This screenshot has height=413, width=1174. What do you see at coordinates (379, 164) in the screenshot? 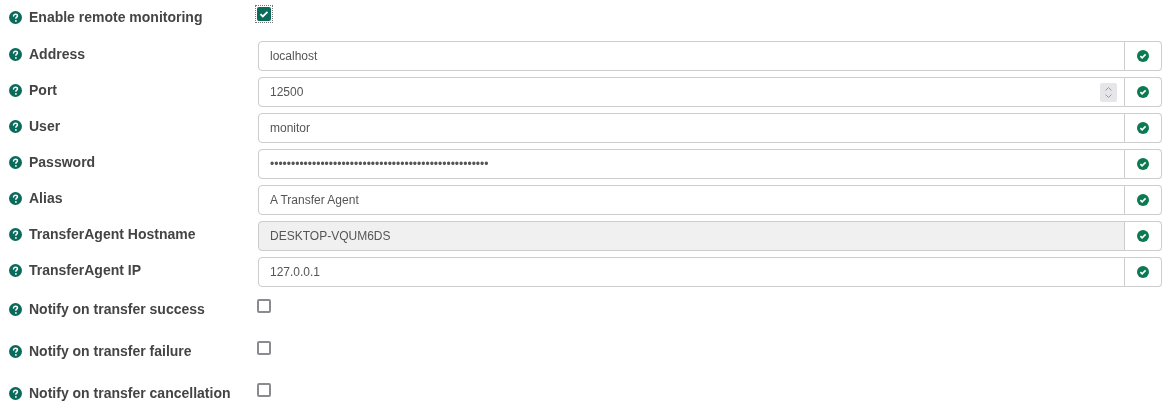
I see `field-value: ••••••••••••••••••••••••••••••••••••••••••••••••••••` at bounding box center [379, 164].